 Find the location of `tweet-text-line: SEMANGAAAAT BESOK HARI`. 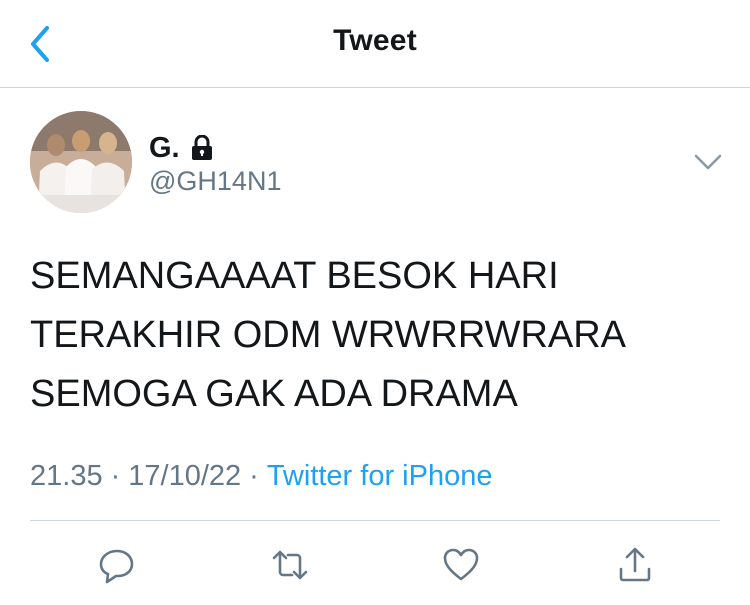

tweet-text-line: SEMANGAAAAT BESOK HARI is located at coordinates (294, 276).